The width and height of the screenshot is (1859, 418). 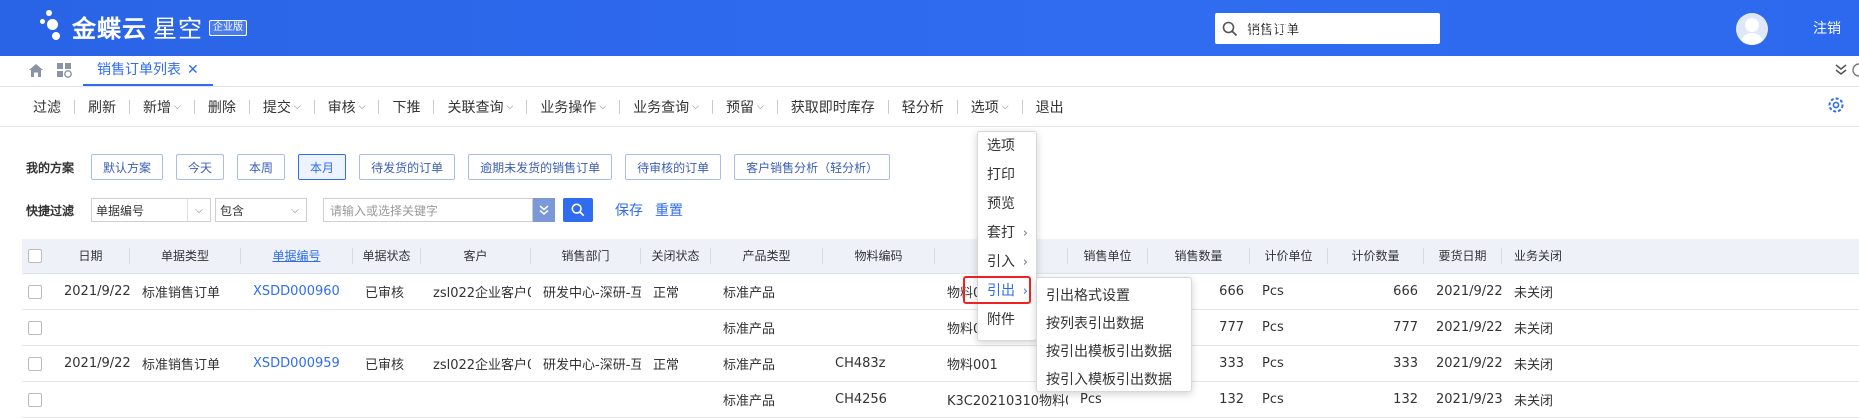 I want to click on toolbar-exit: 退出, so click(x=1050, y=107).